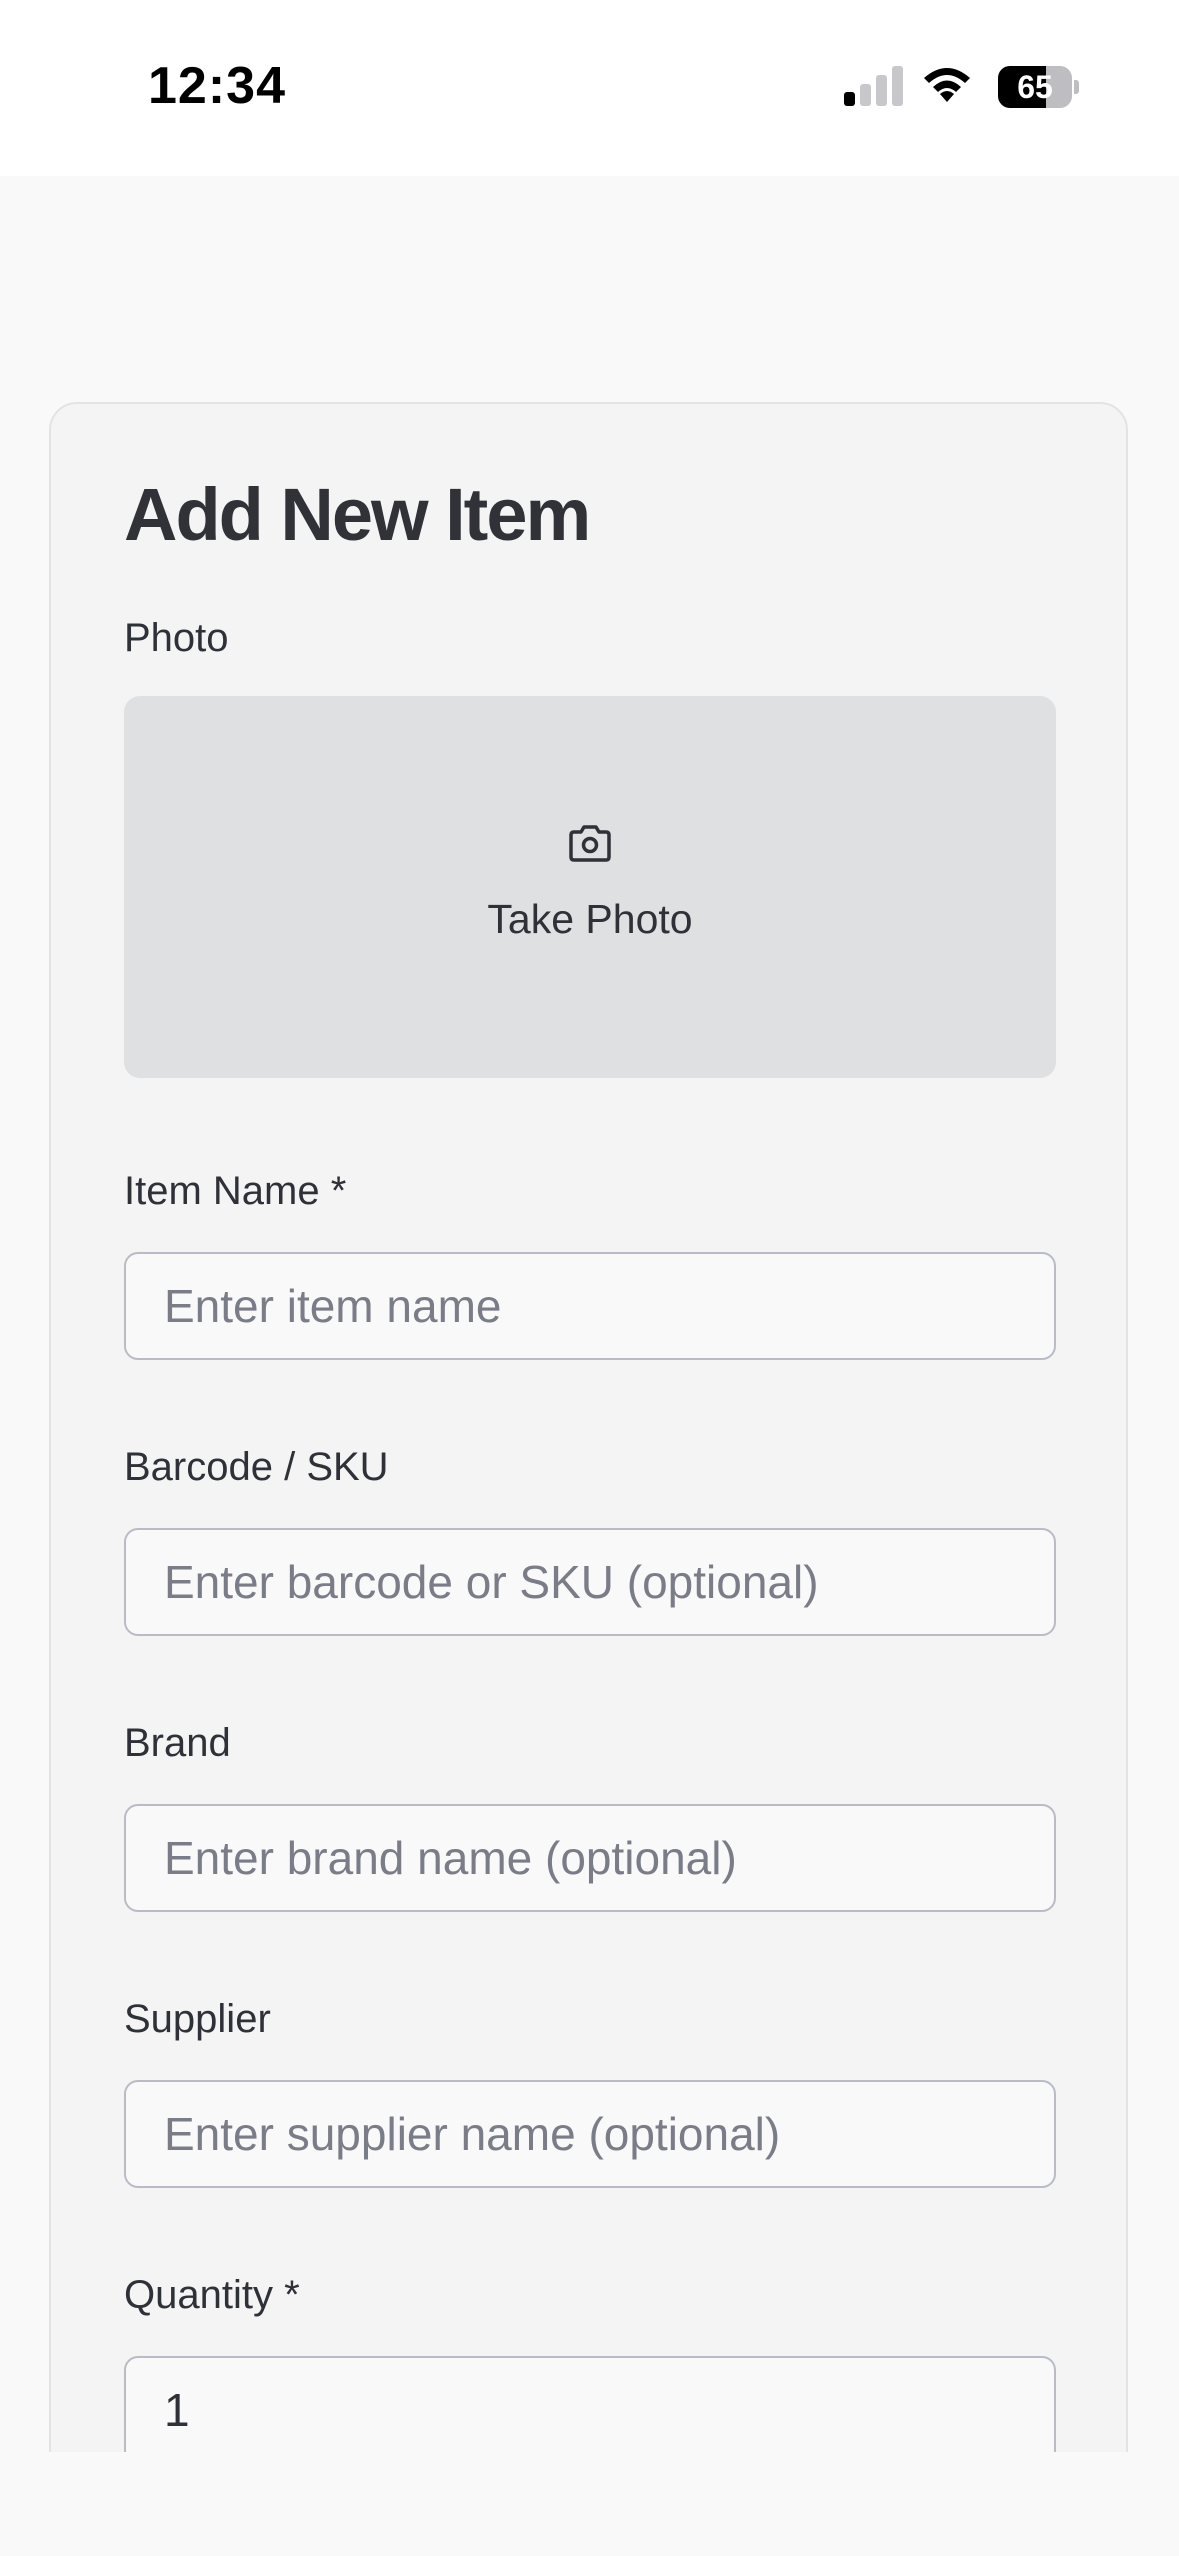  I want to click on page-title: Add New Item, so click(357, 514).